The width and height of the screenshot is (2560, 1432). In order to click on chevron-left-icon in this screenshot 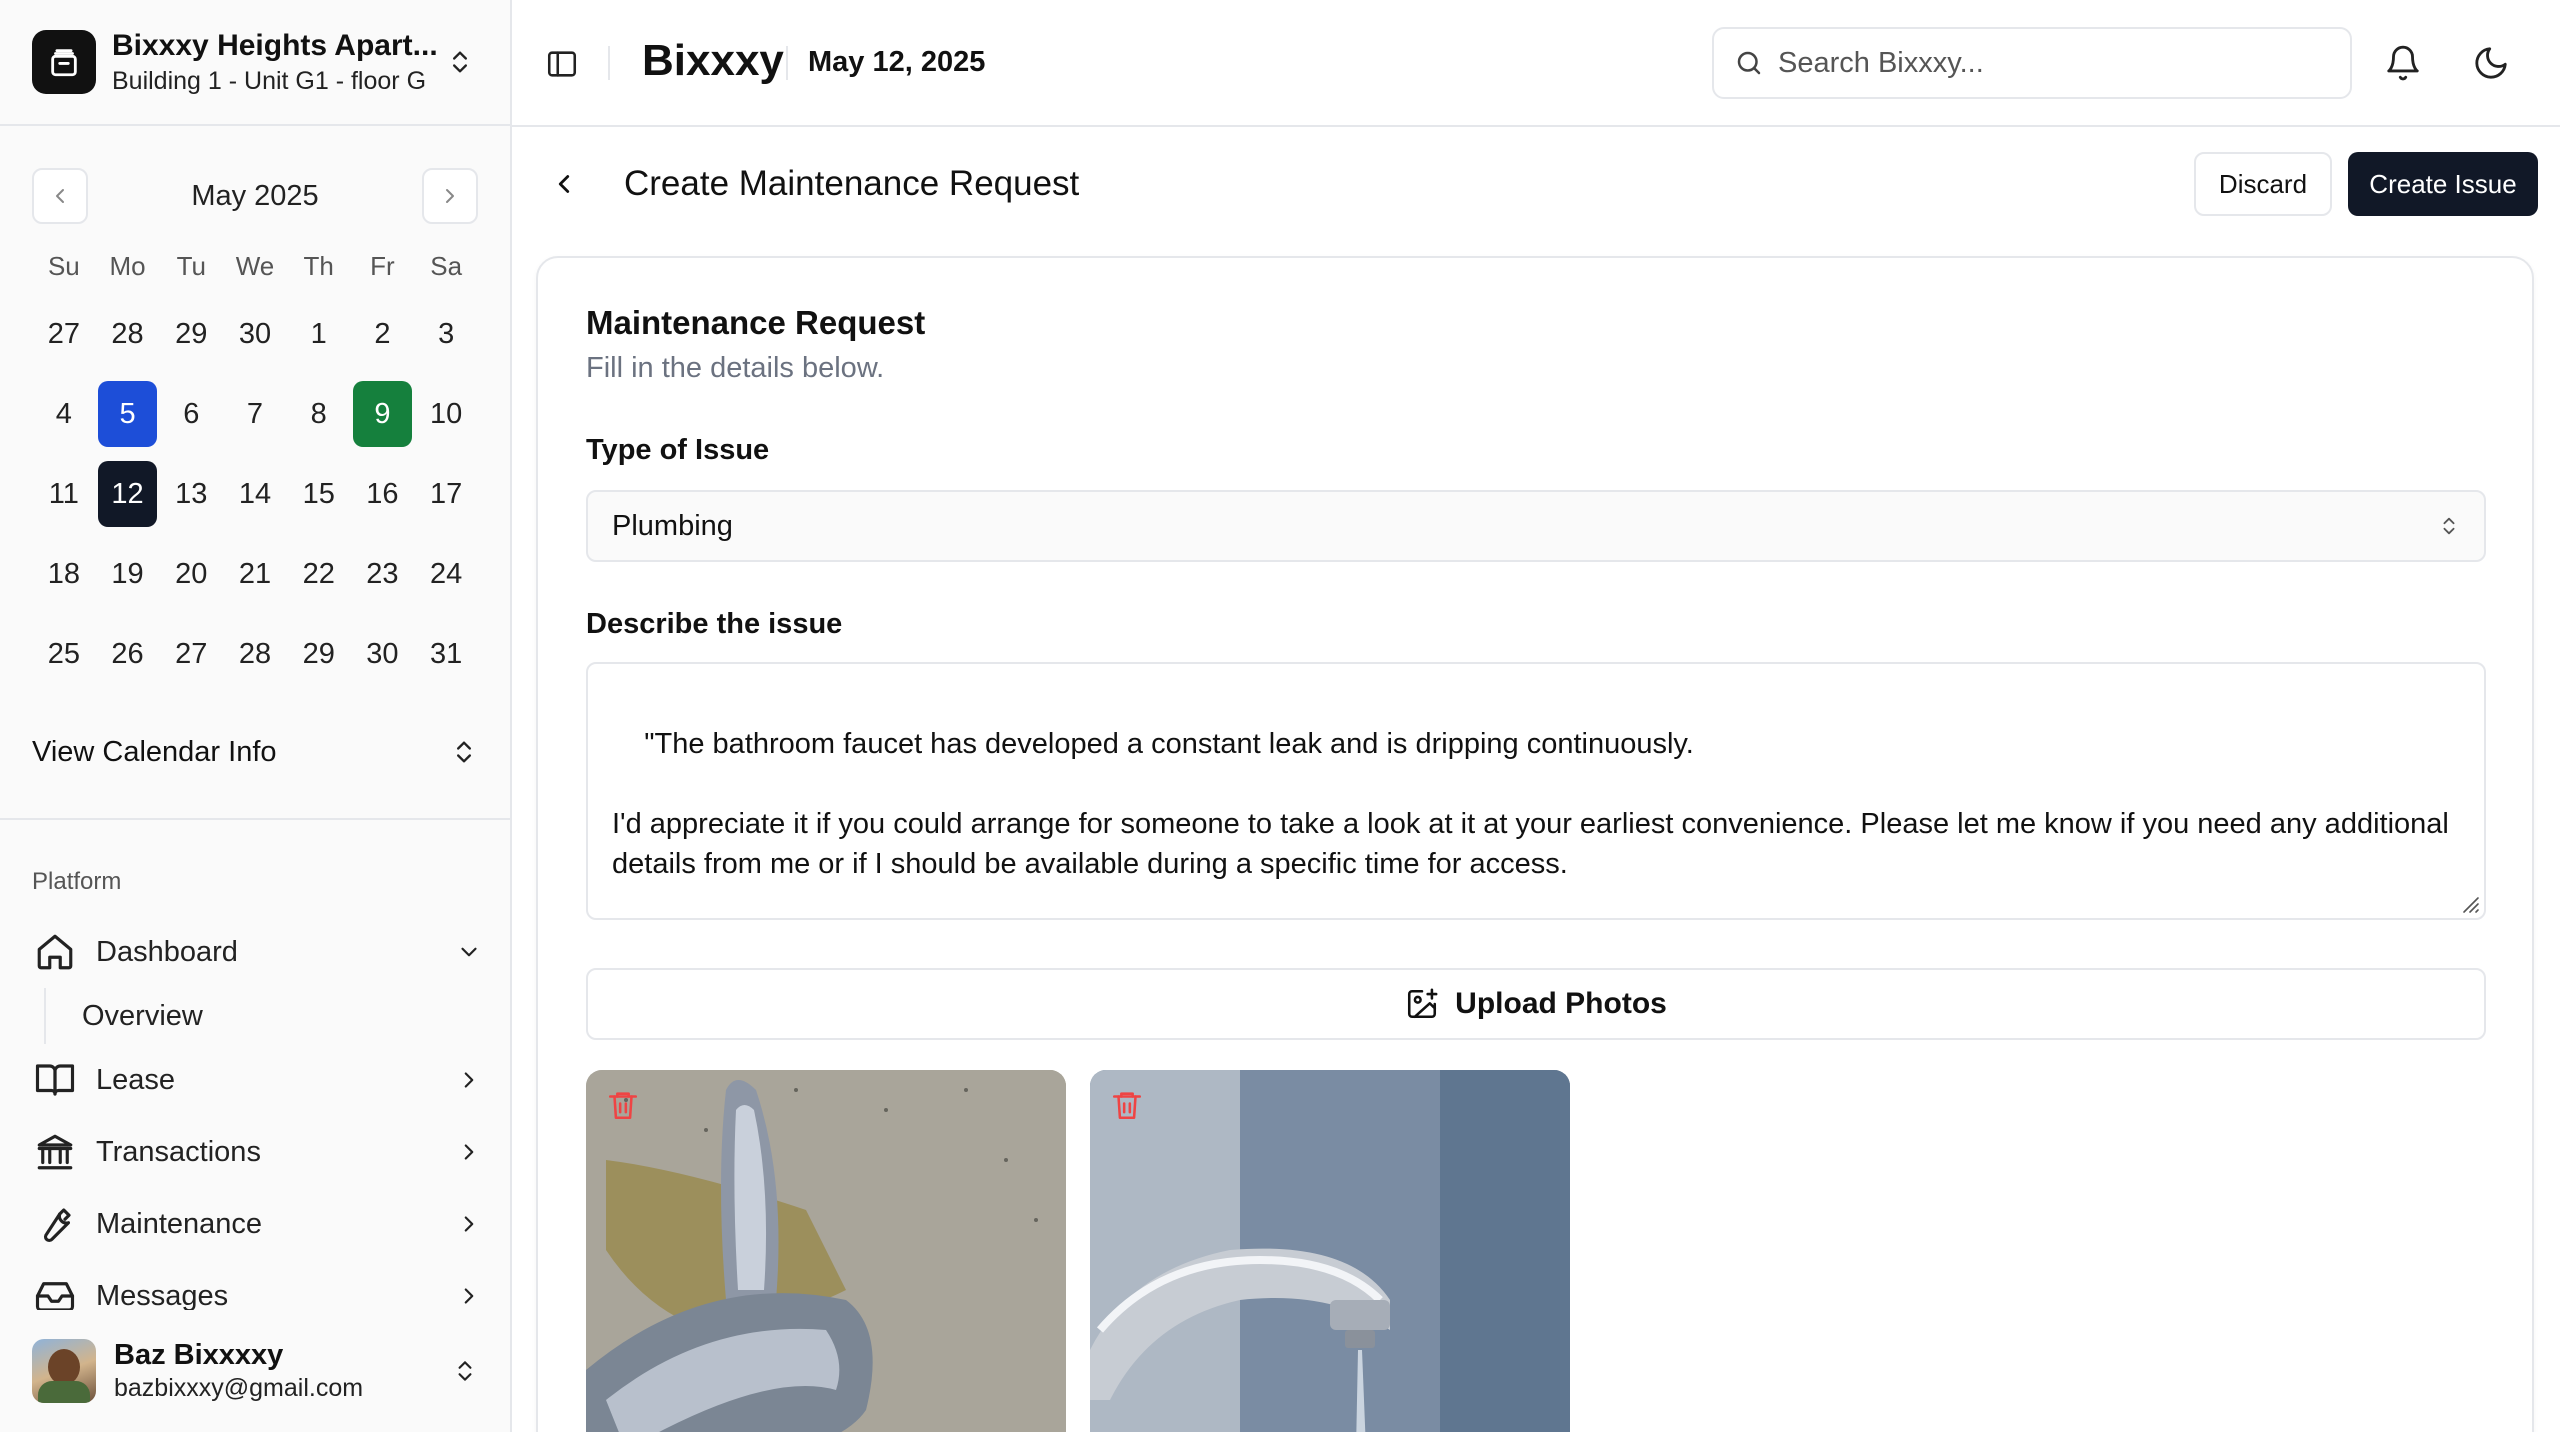, I will do `click(60, 196)`.